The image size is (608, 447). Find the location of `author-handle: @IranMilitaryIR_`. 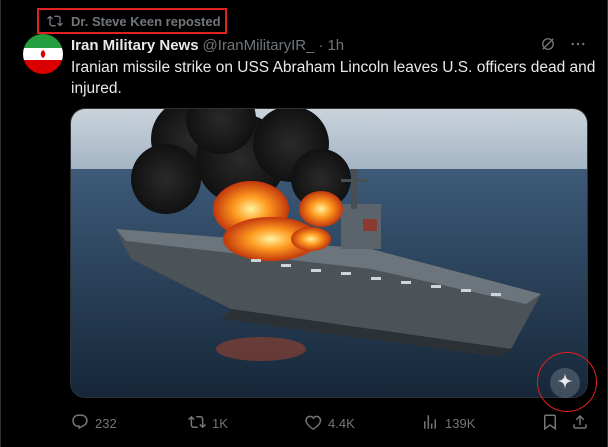

author-handle: @IranMilitaryIR_ is located at coordinates (259, 45).